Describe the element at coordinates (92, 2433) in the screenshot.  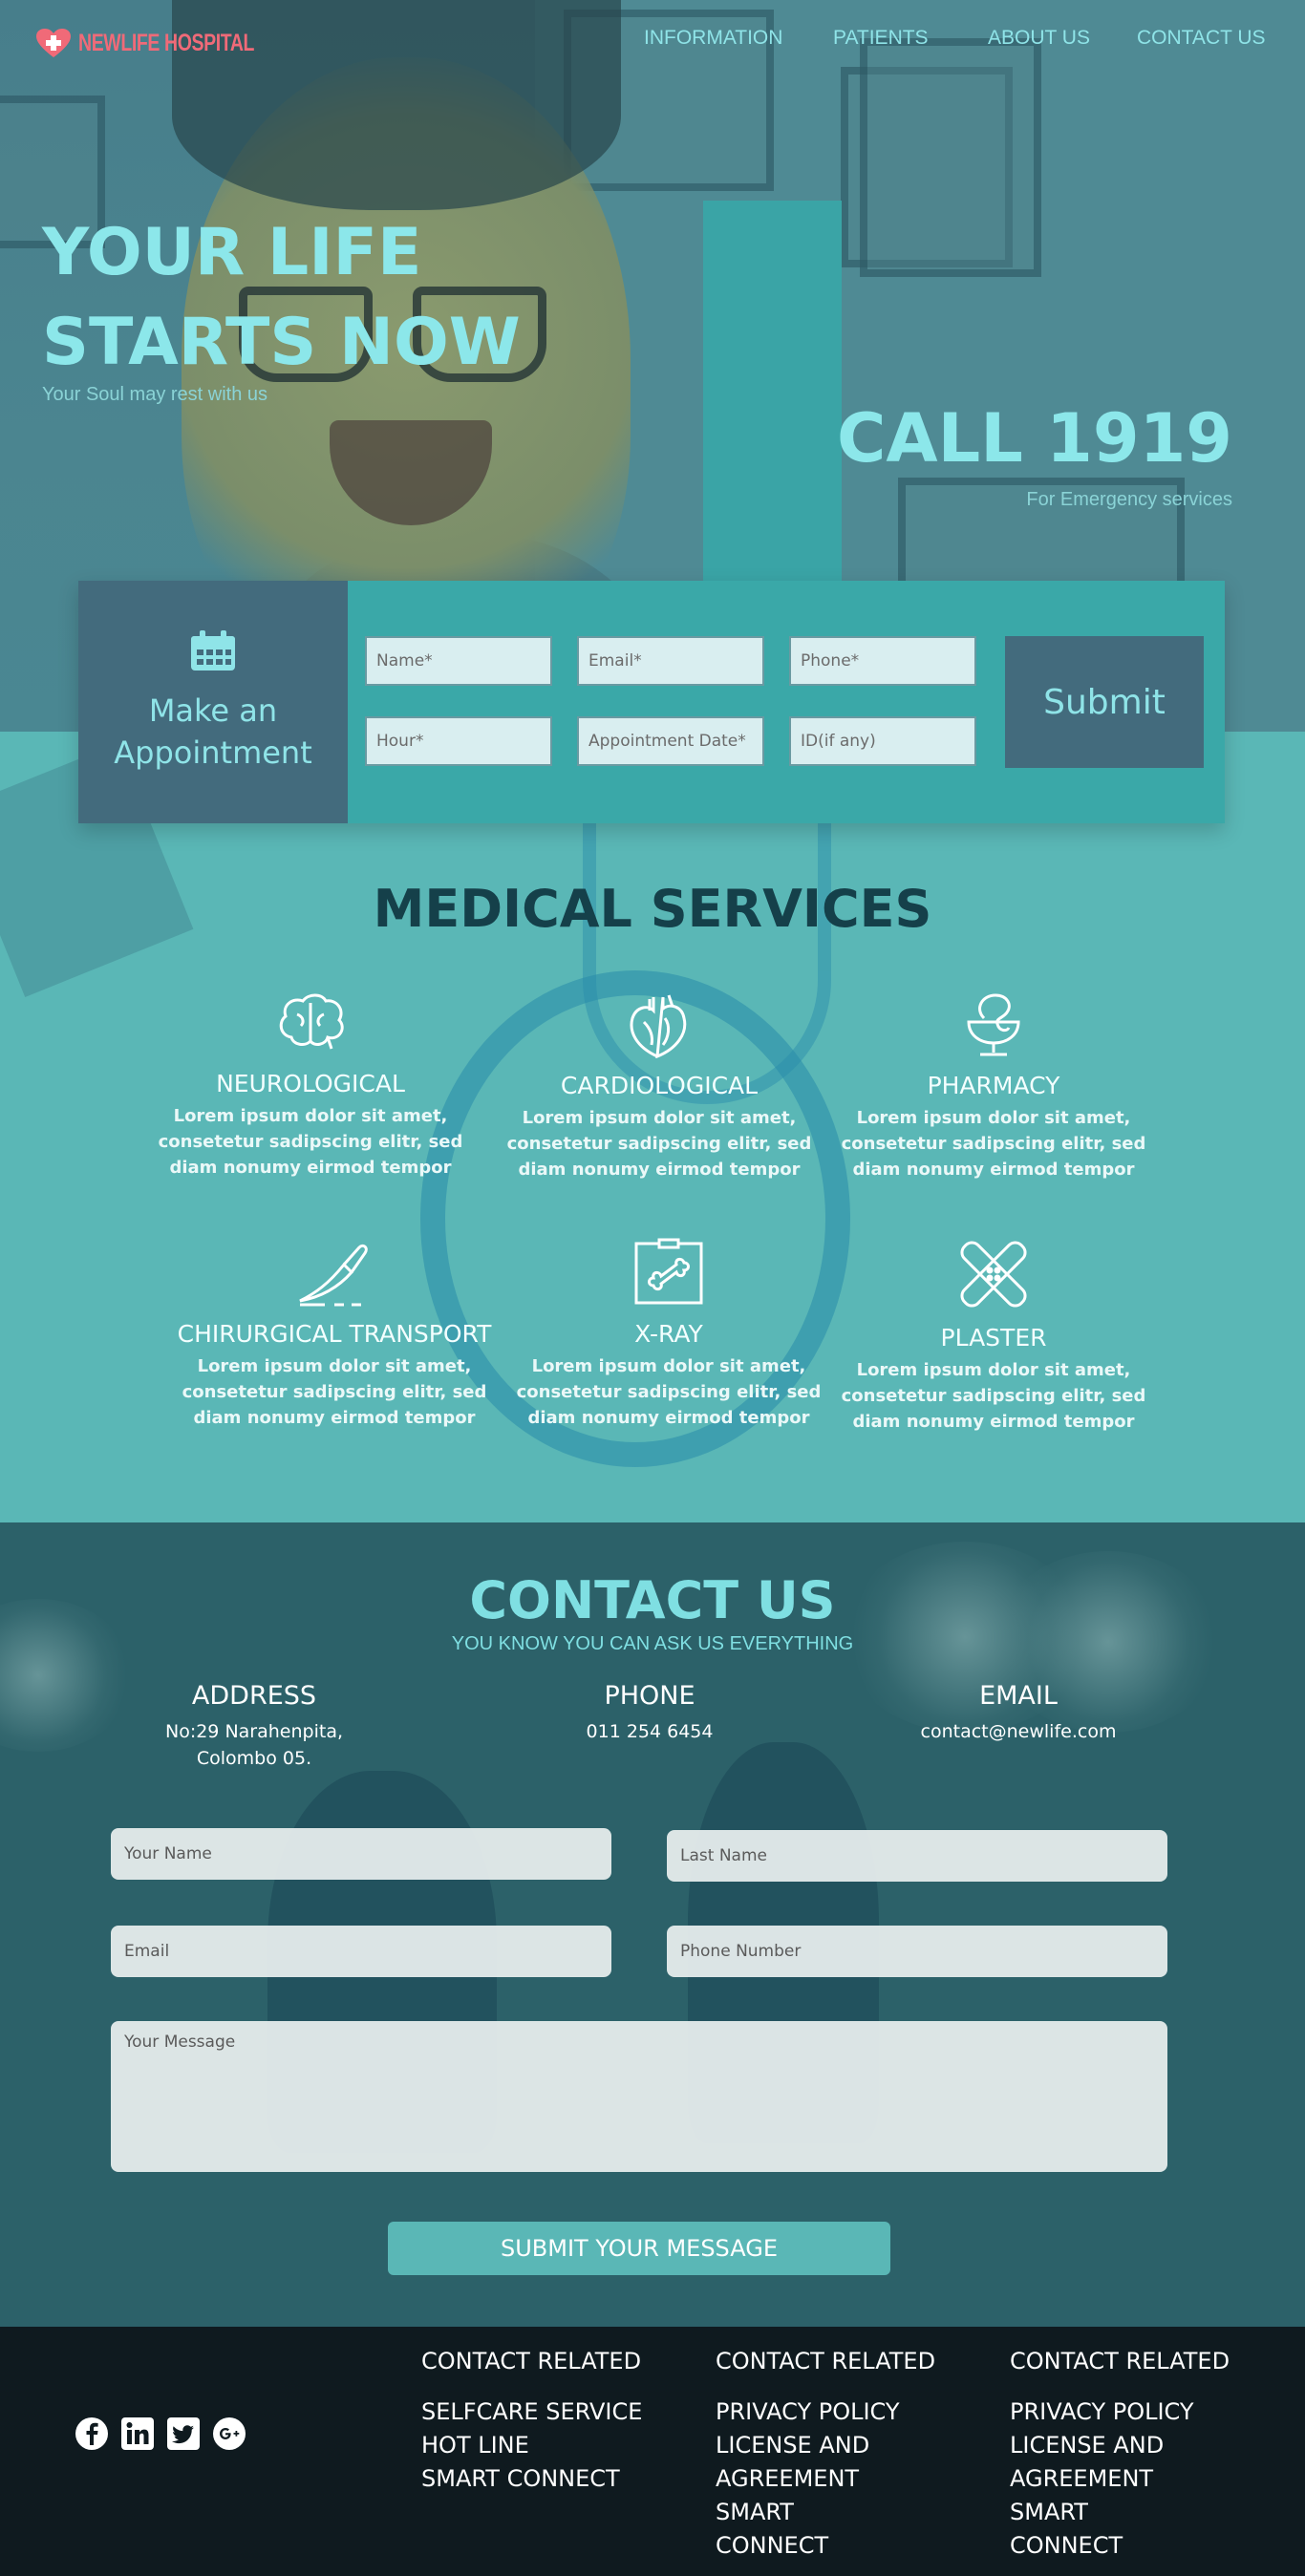
I see `facebook-icon` at that location.